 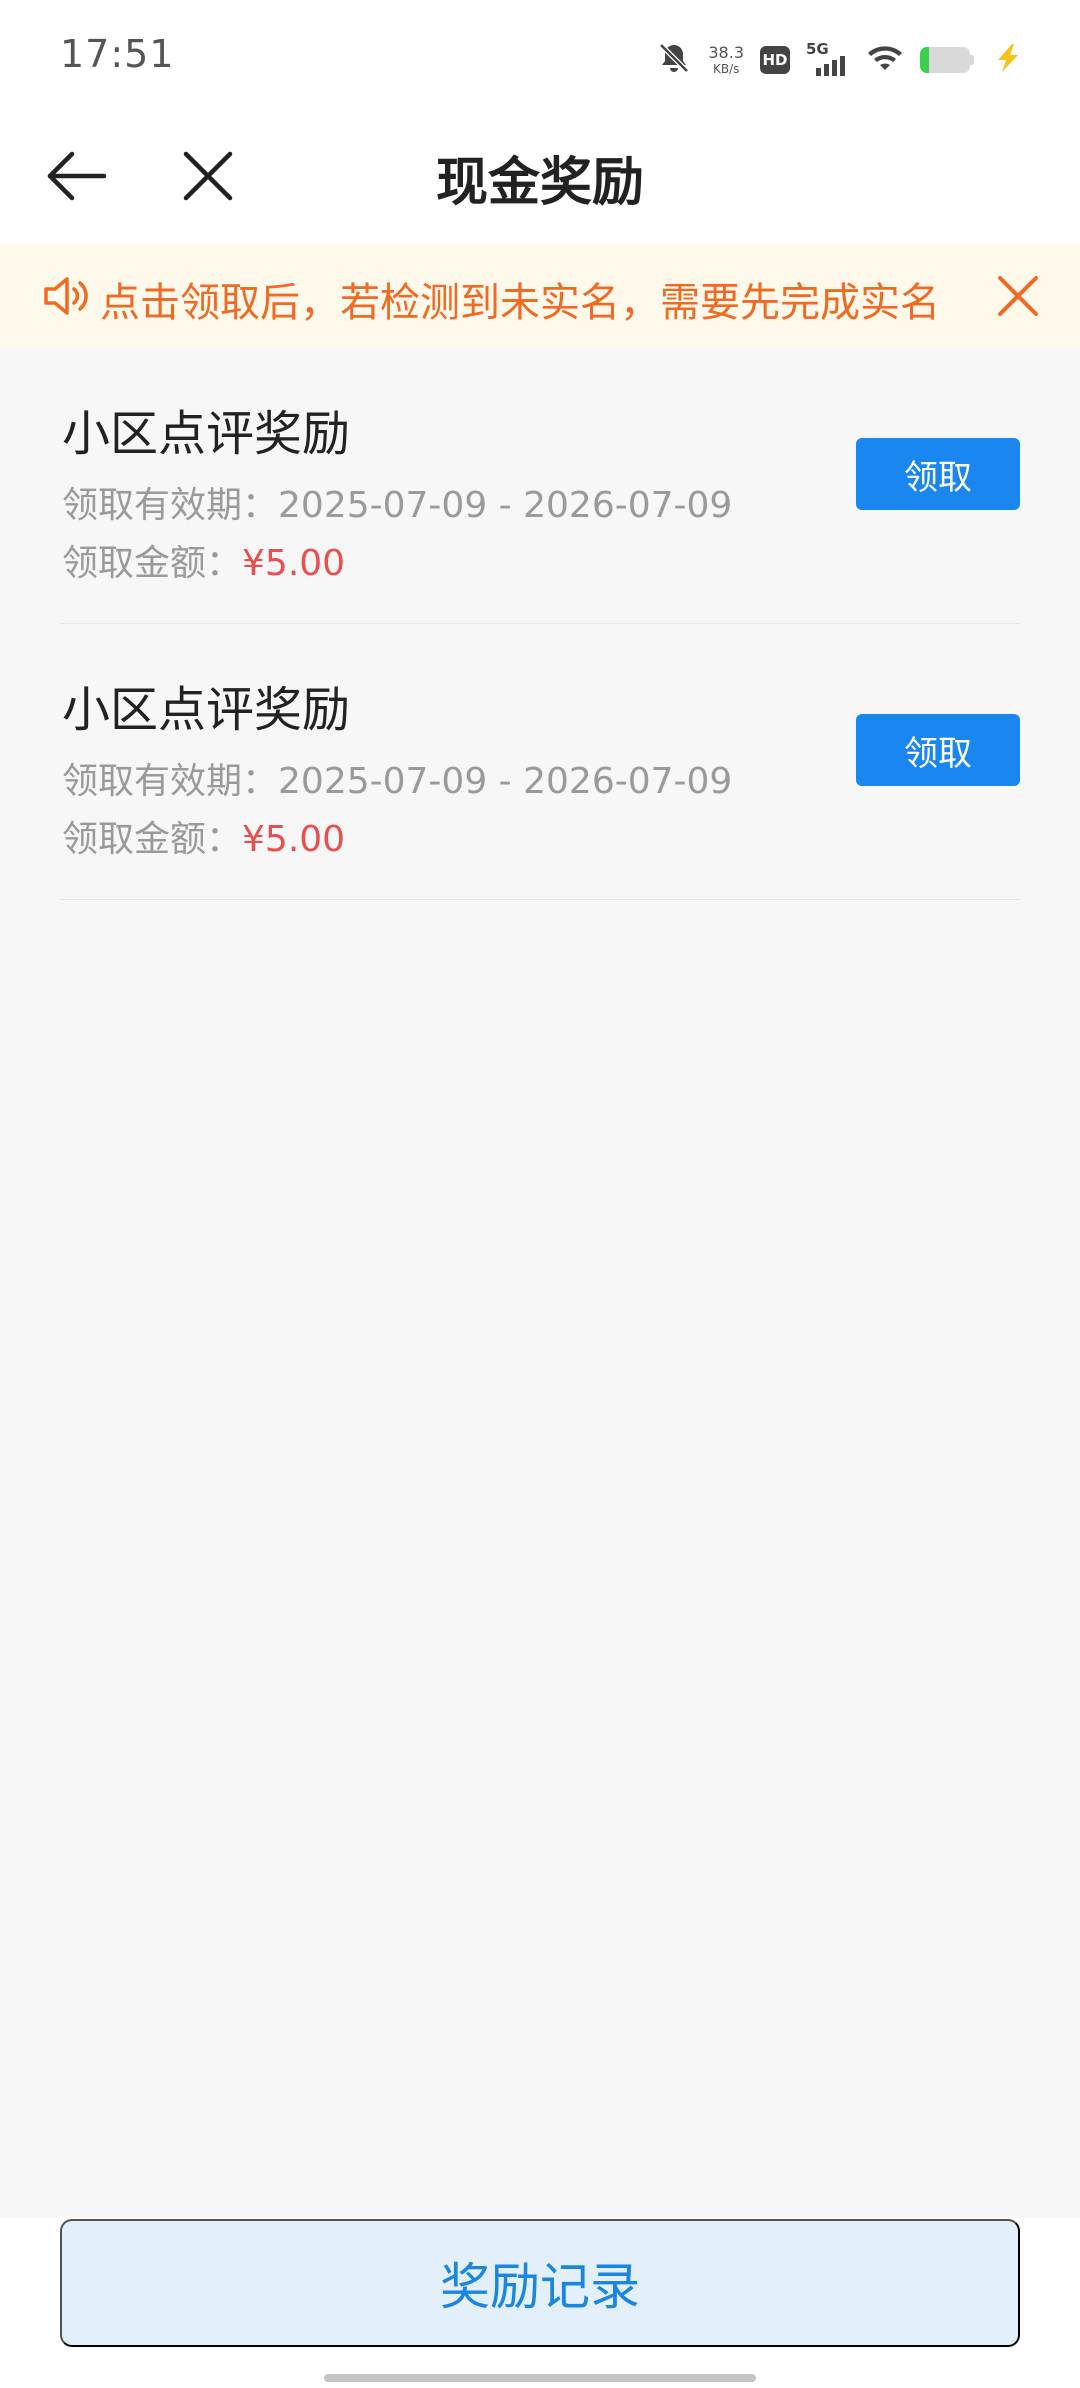 I want to click on status-bar: 17:51 38.3 KB/s HD 5G, so click(x=540, y=58).